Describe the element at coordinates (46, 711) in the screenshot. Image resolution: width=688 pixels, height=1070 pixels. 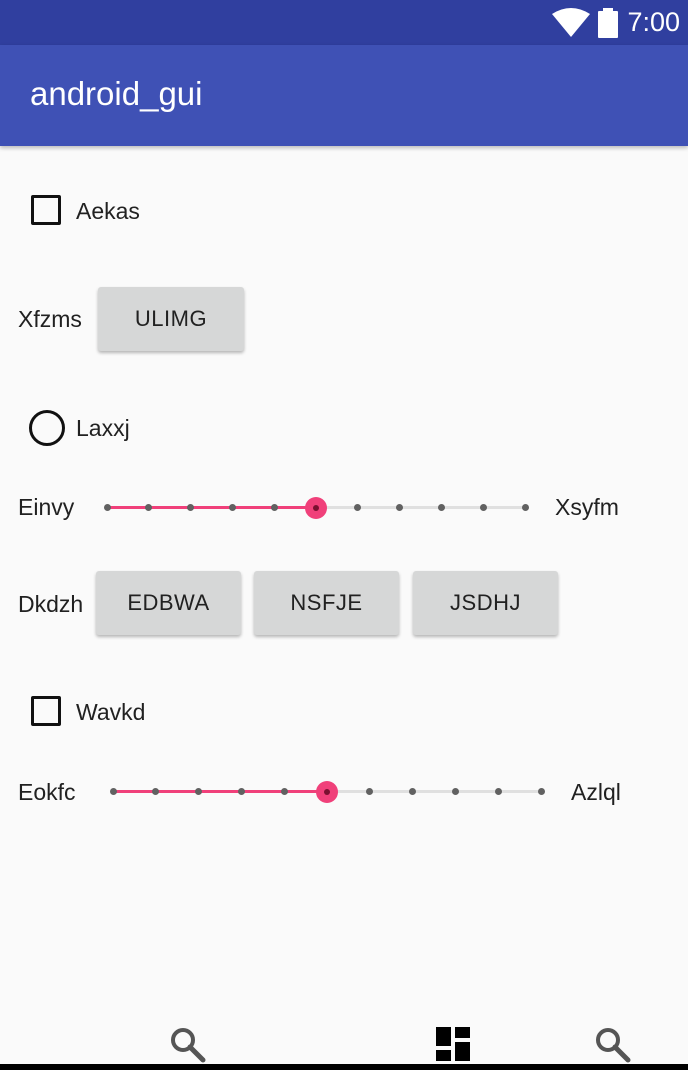
I see `wavkd-checkbox` at that location.